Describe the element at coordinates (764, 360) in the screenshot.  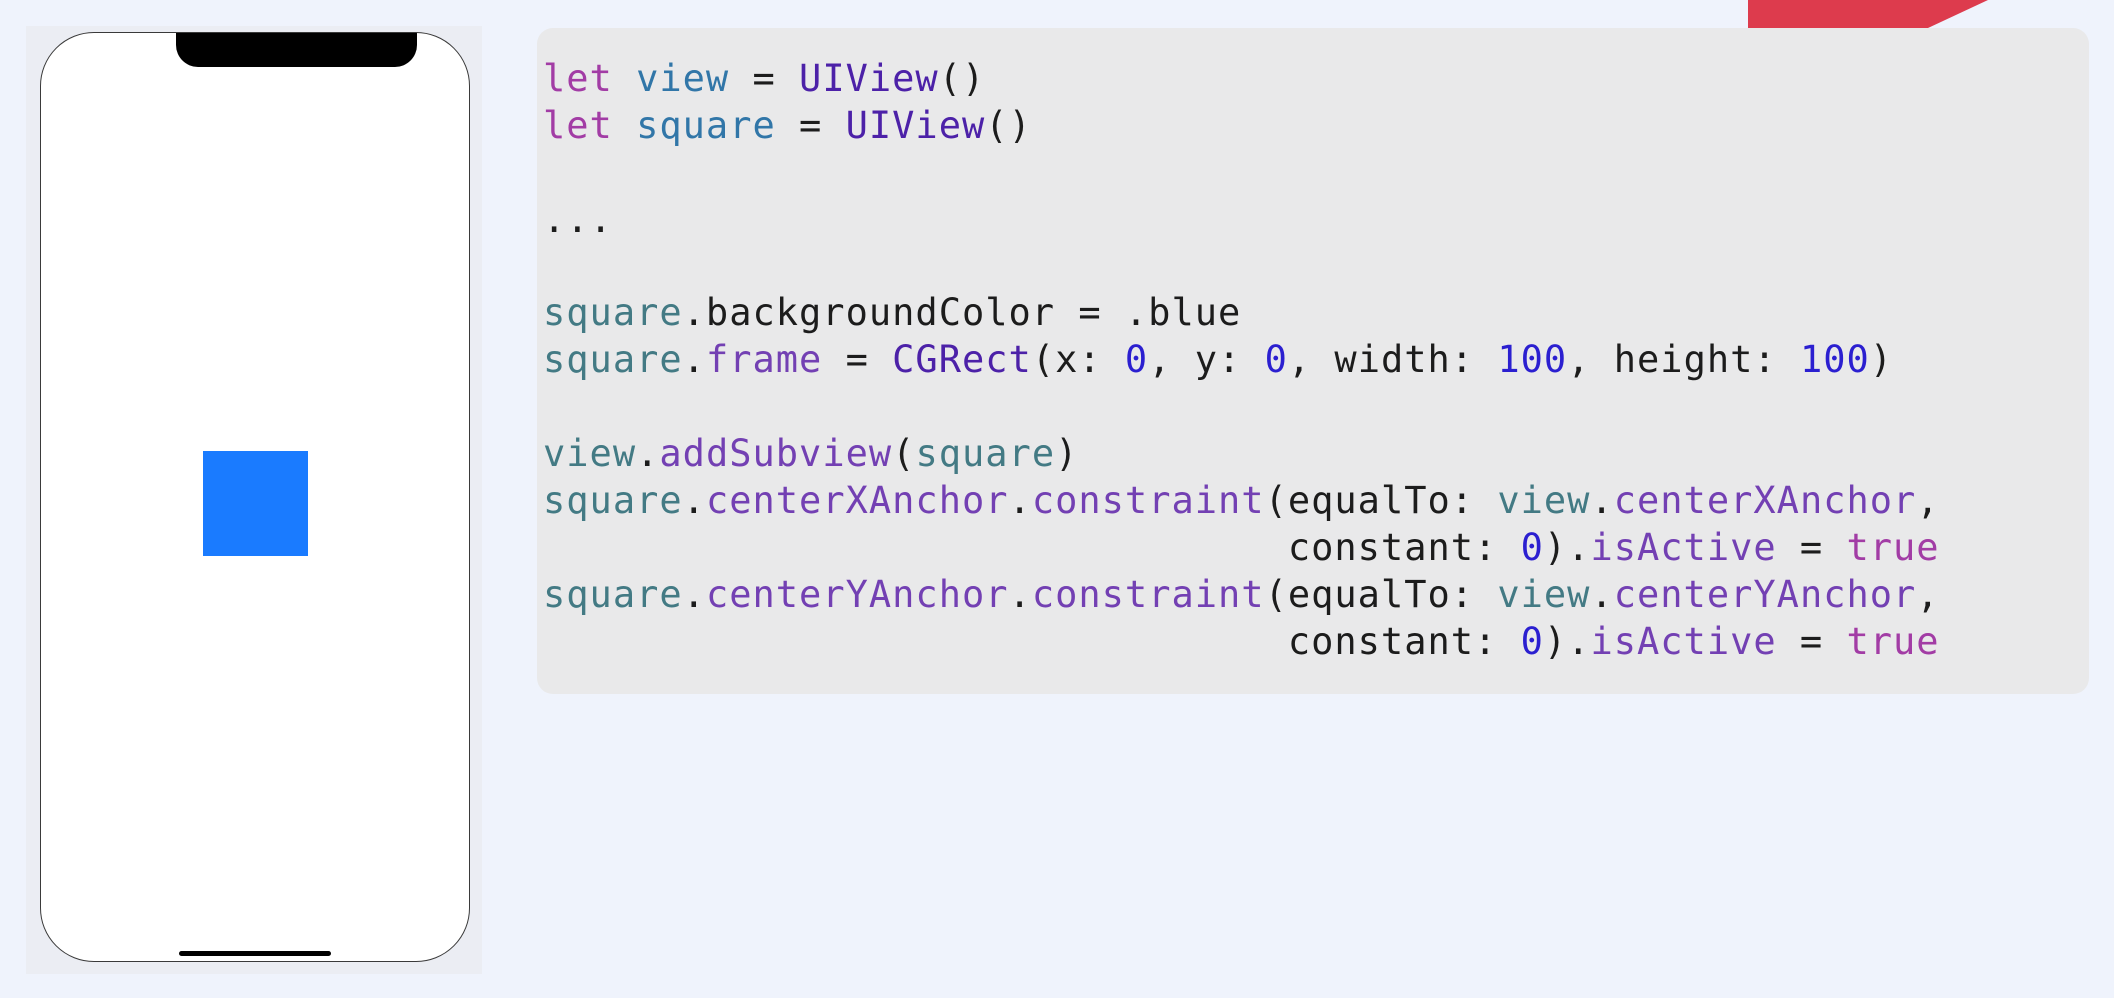
I see `code-token: frame` at that location.